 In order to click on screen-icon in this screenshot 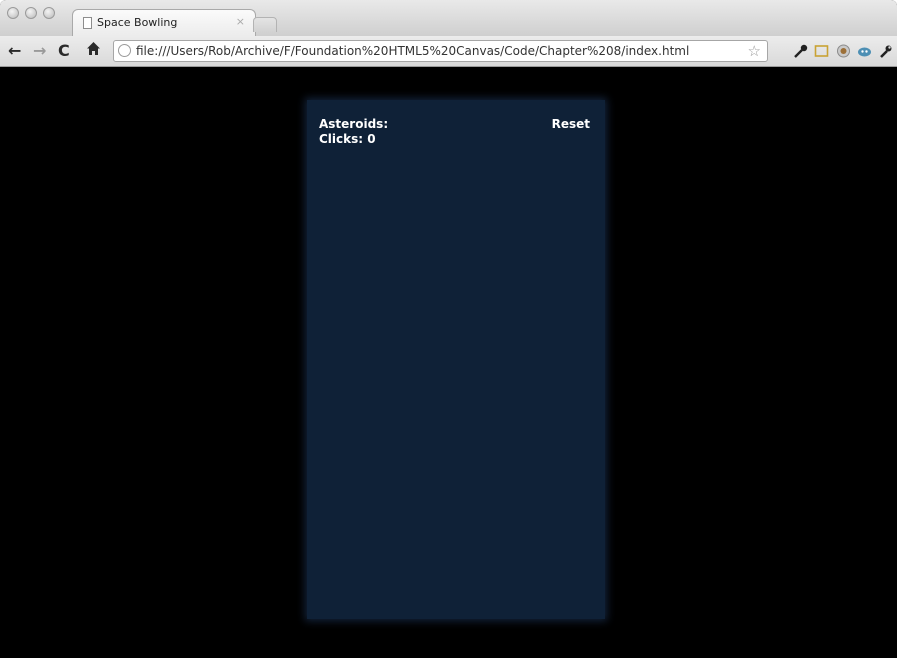, I will do `click(821, 51)`.